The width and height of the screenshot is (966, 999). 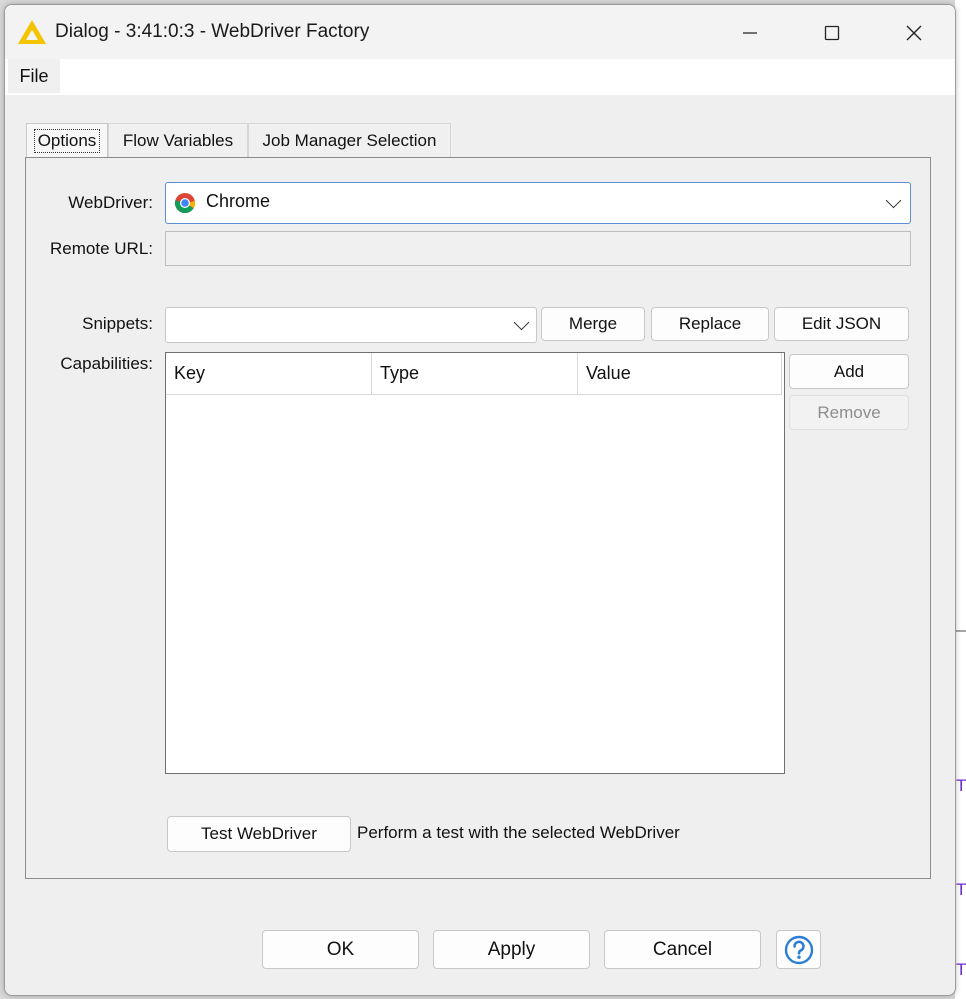 What do you see at coordinates (212, 31) in the screenshot?
I see `window-title: Dialog - 3:41:0:3 - WebDriver Factory` at bounding box center [212, 31].